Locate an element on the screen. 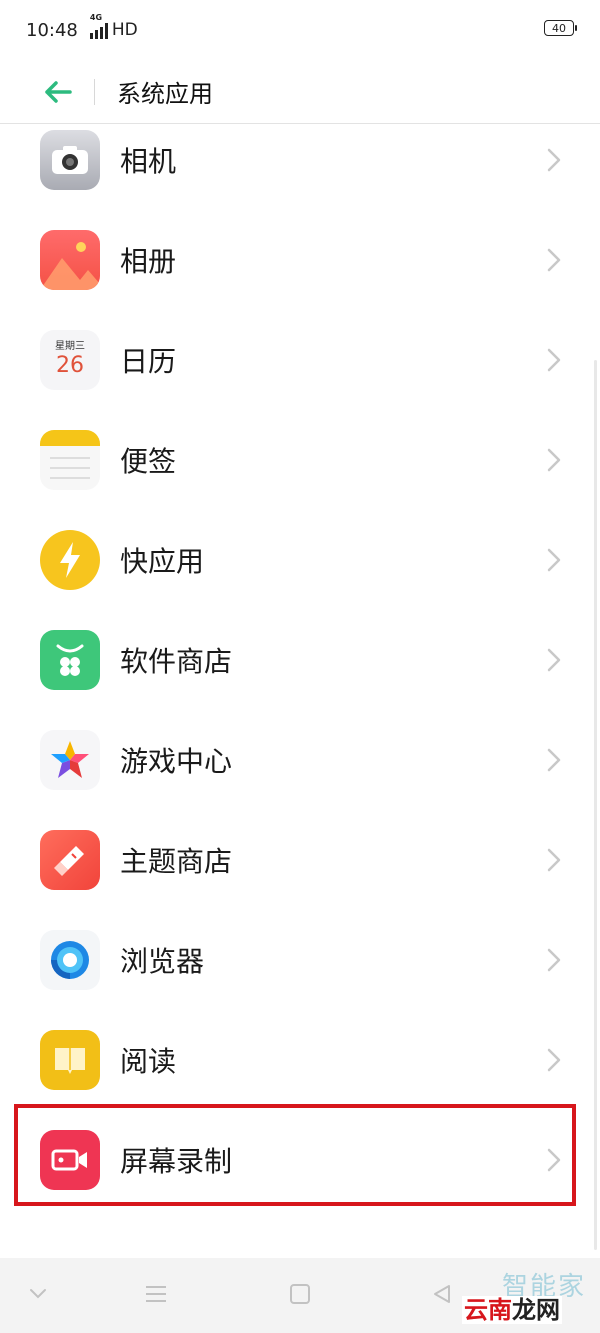 The height and width of the screenshot is (1333, 600). reading-icon is located at coordinates (70, 1060).